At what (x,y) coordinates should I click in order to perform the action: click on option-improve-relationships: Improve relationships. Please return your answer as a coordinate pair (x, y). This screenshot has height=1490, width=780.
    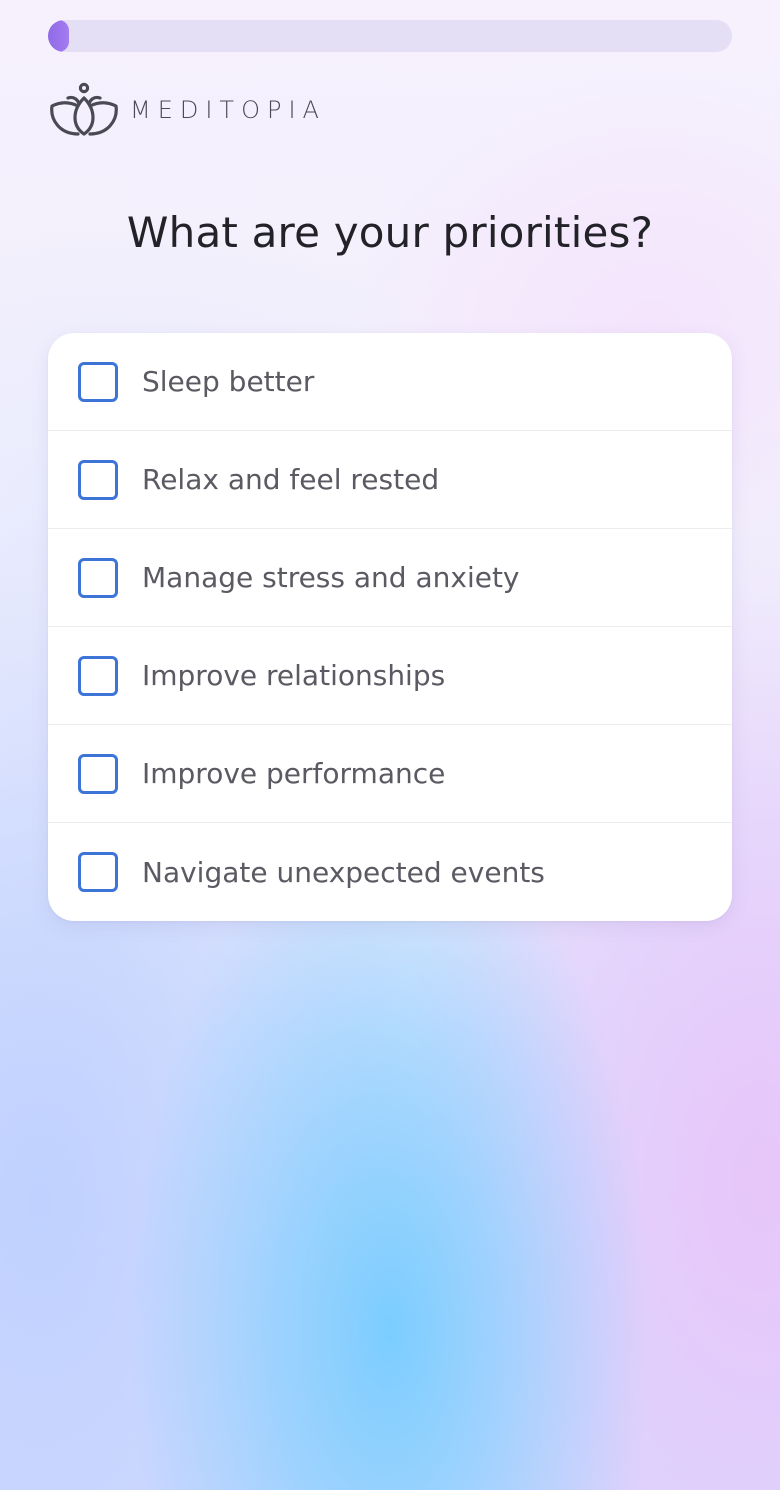
    Looking at the image, I should click on (390, 676).